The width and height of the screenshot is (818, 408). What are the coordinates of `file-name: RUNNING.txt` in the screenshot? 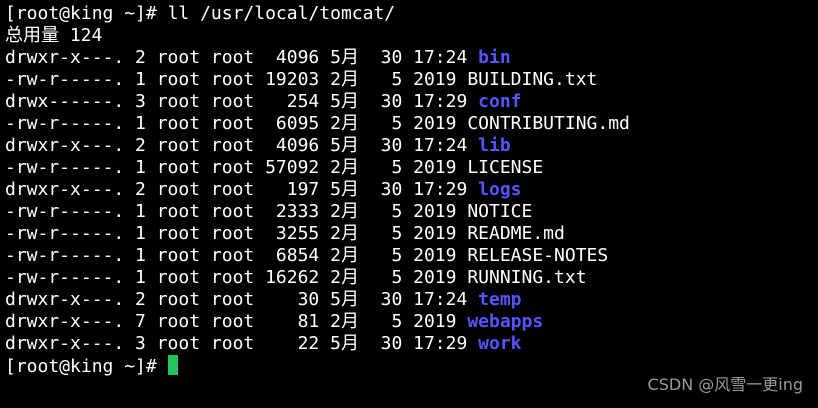 It's located at (527, 277).